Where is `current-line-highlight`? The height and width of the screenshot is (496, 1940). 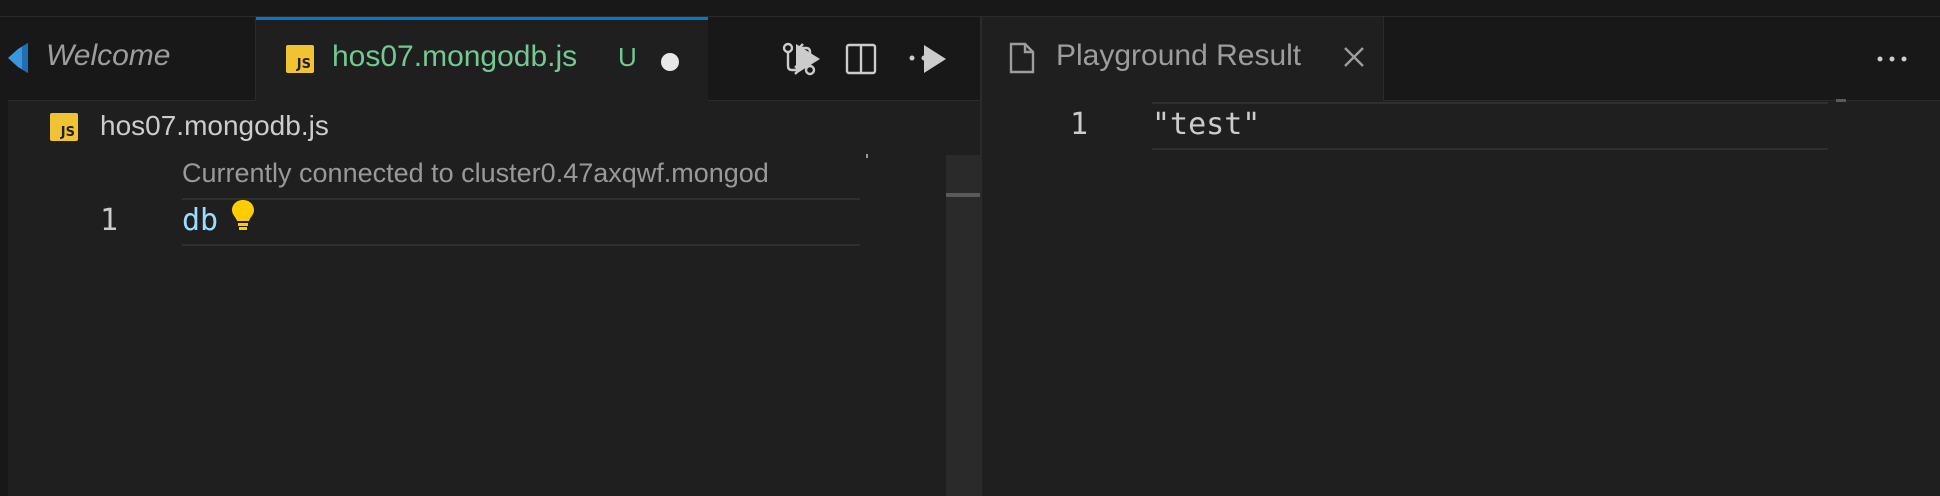 current-line-highlight is located at coordinates (521, 222).